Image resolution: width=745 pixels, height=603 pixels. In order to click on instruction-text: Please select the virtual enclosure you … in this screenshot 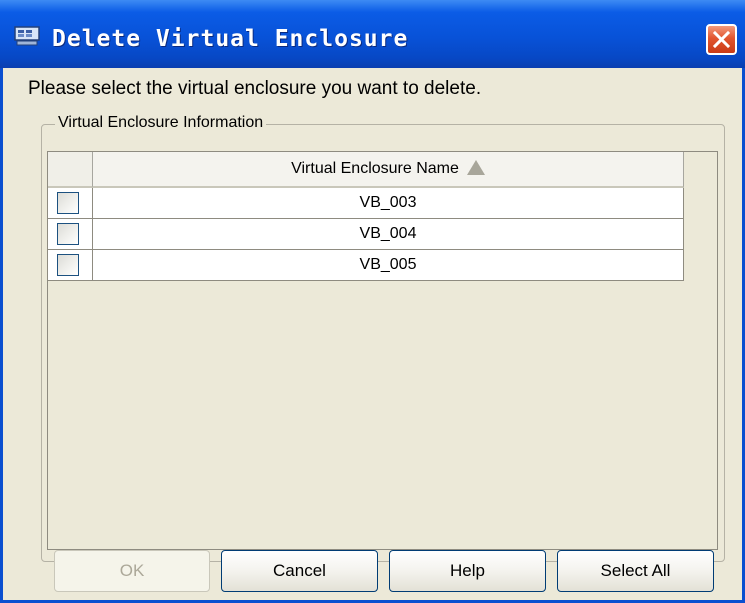, I will do `click(255, 88)`.